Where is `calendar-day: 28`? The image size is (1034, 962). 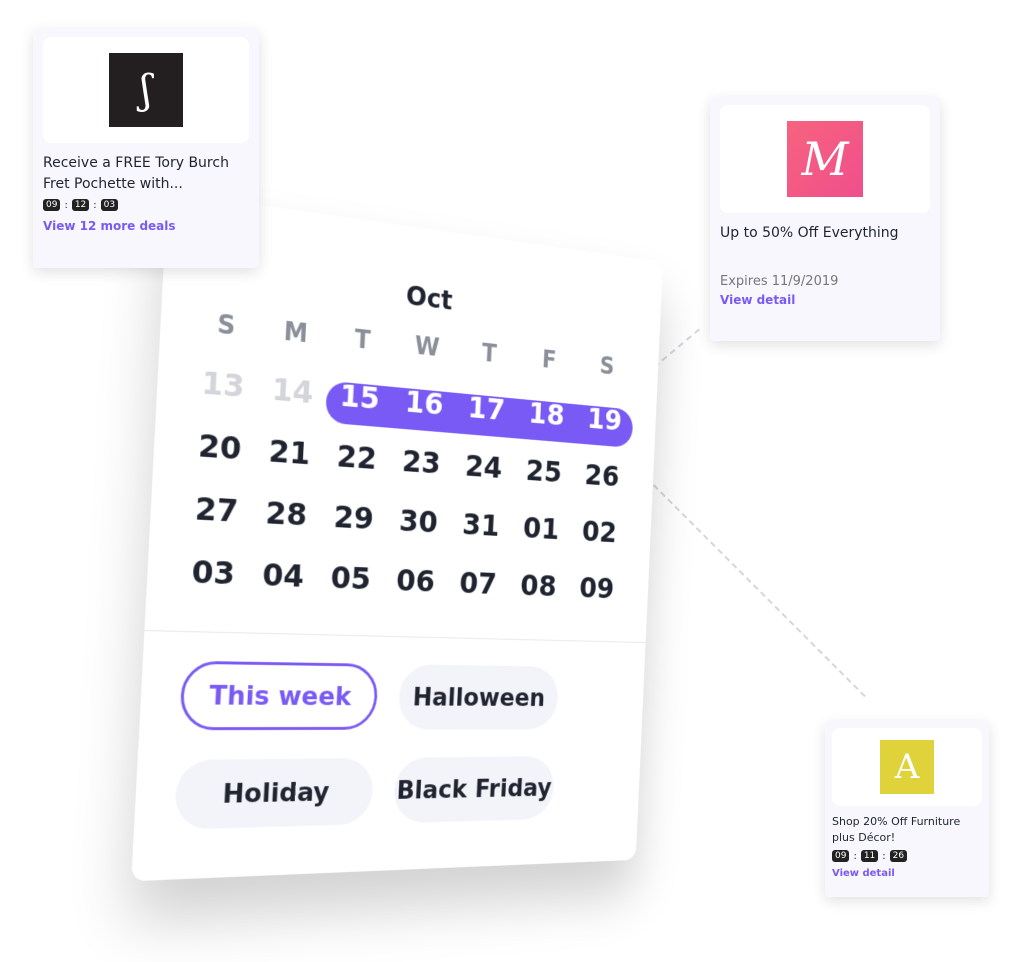
calendar-day: 28 is located at coordinates (286, 513).